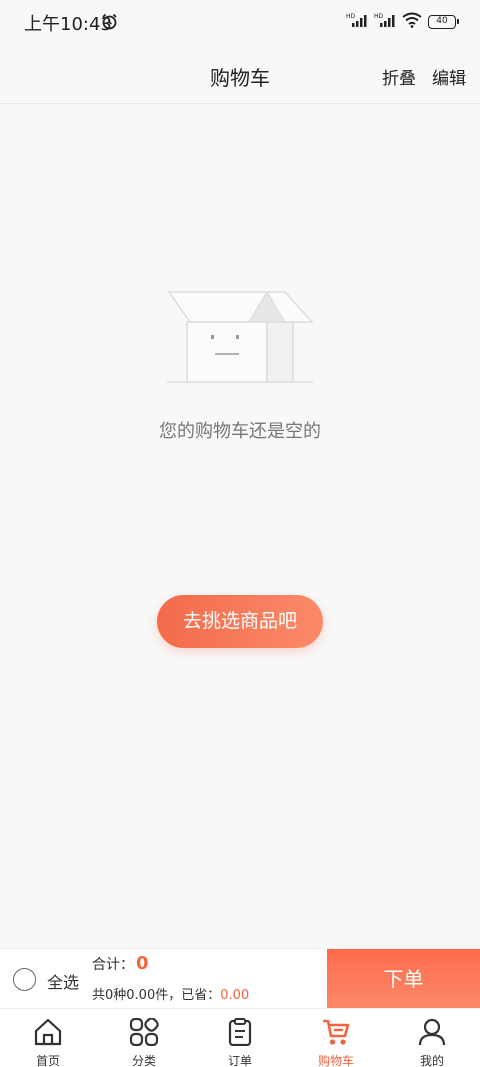  I want to click on empty-box-illustration, so click(240, 339).